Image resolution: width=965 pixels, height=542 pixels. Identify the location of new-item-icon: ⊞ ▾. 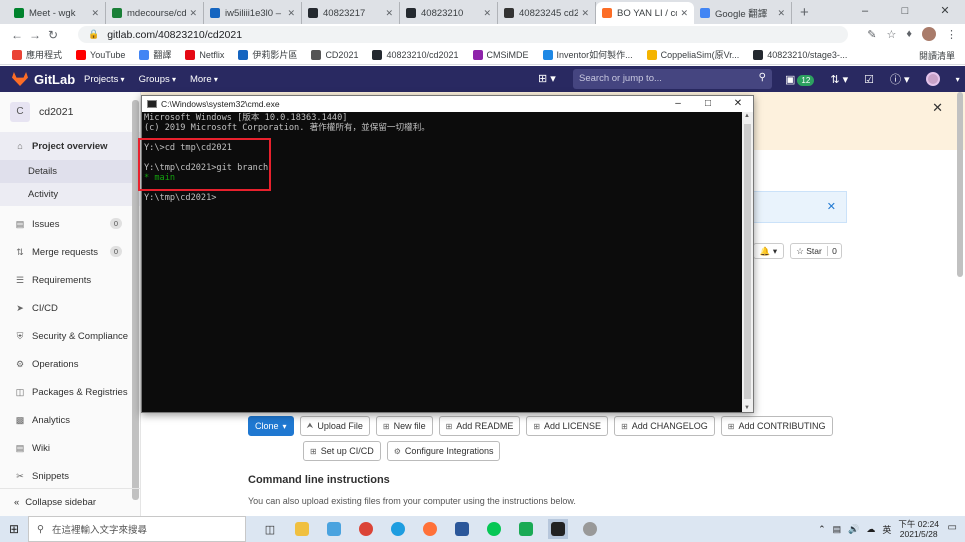
(547, 78).